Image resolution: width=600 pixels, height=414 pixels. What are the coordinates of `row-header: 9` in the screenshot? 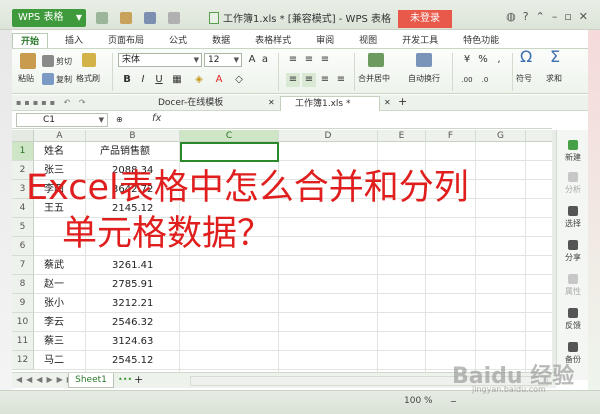 It's located at (23, 303).